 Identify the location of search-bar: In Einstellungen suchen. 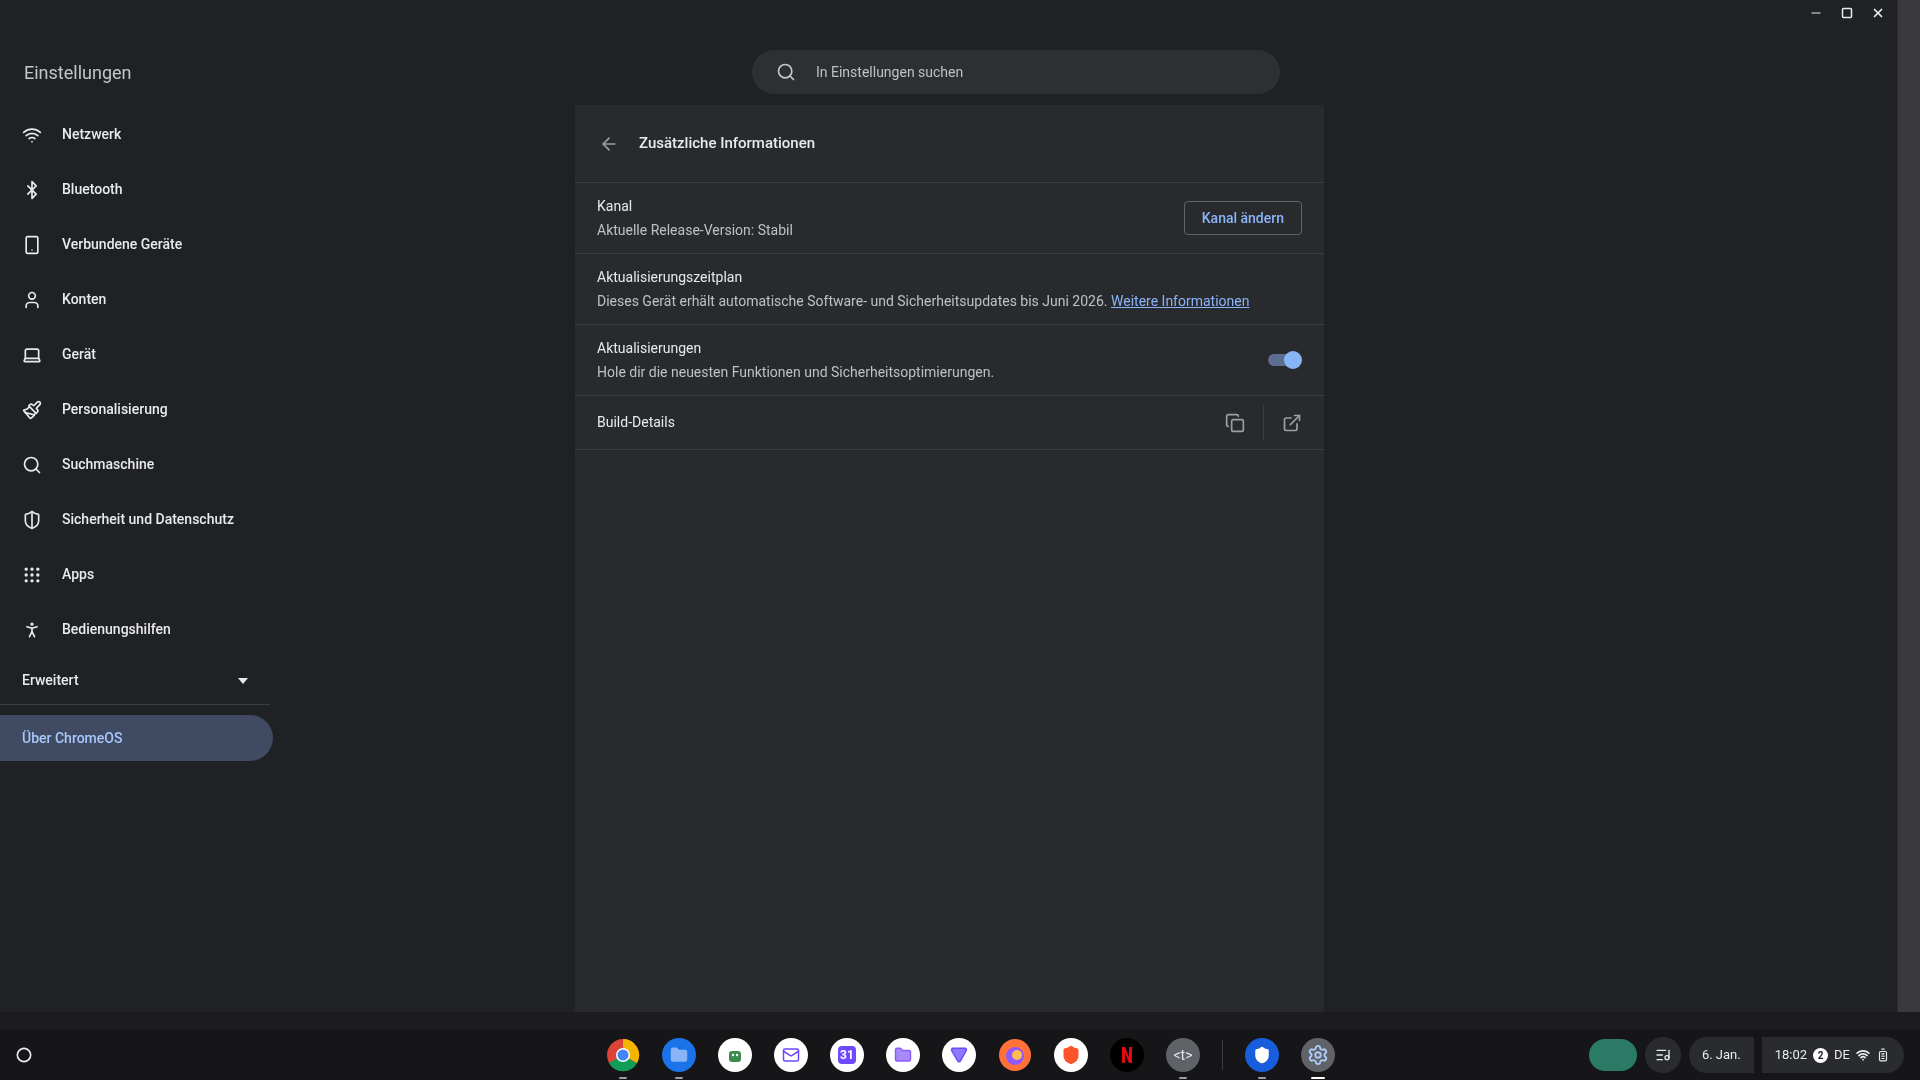
(1016, 72).